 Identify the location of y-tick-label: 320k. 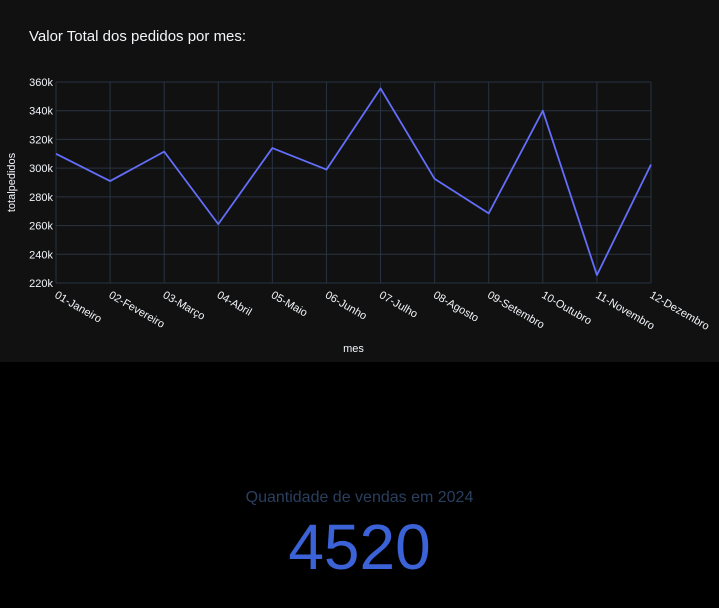
(41, 140).